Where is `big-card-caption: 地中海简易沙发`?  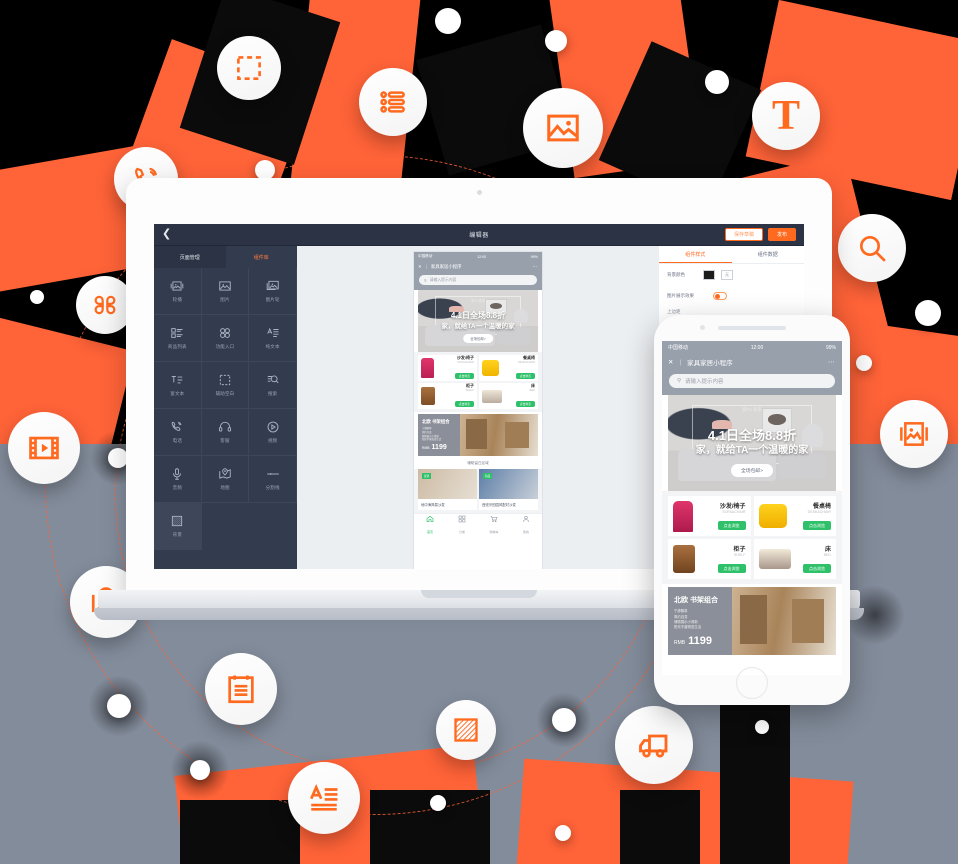 big-card-caption: 地中海简易沙发 is located at coordinates (433, 505).